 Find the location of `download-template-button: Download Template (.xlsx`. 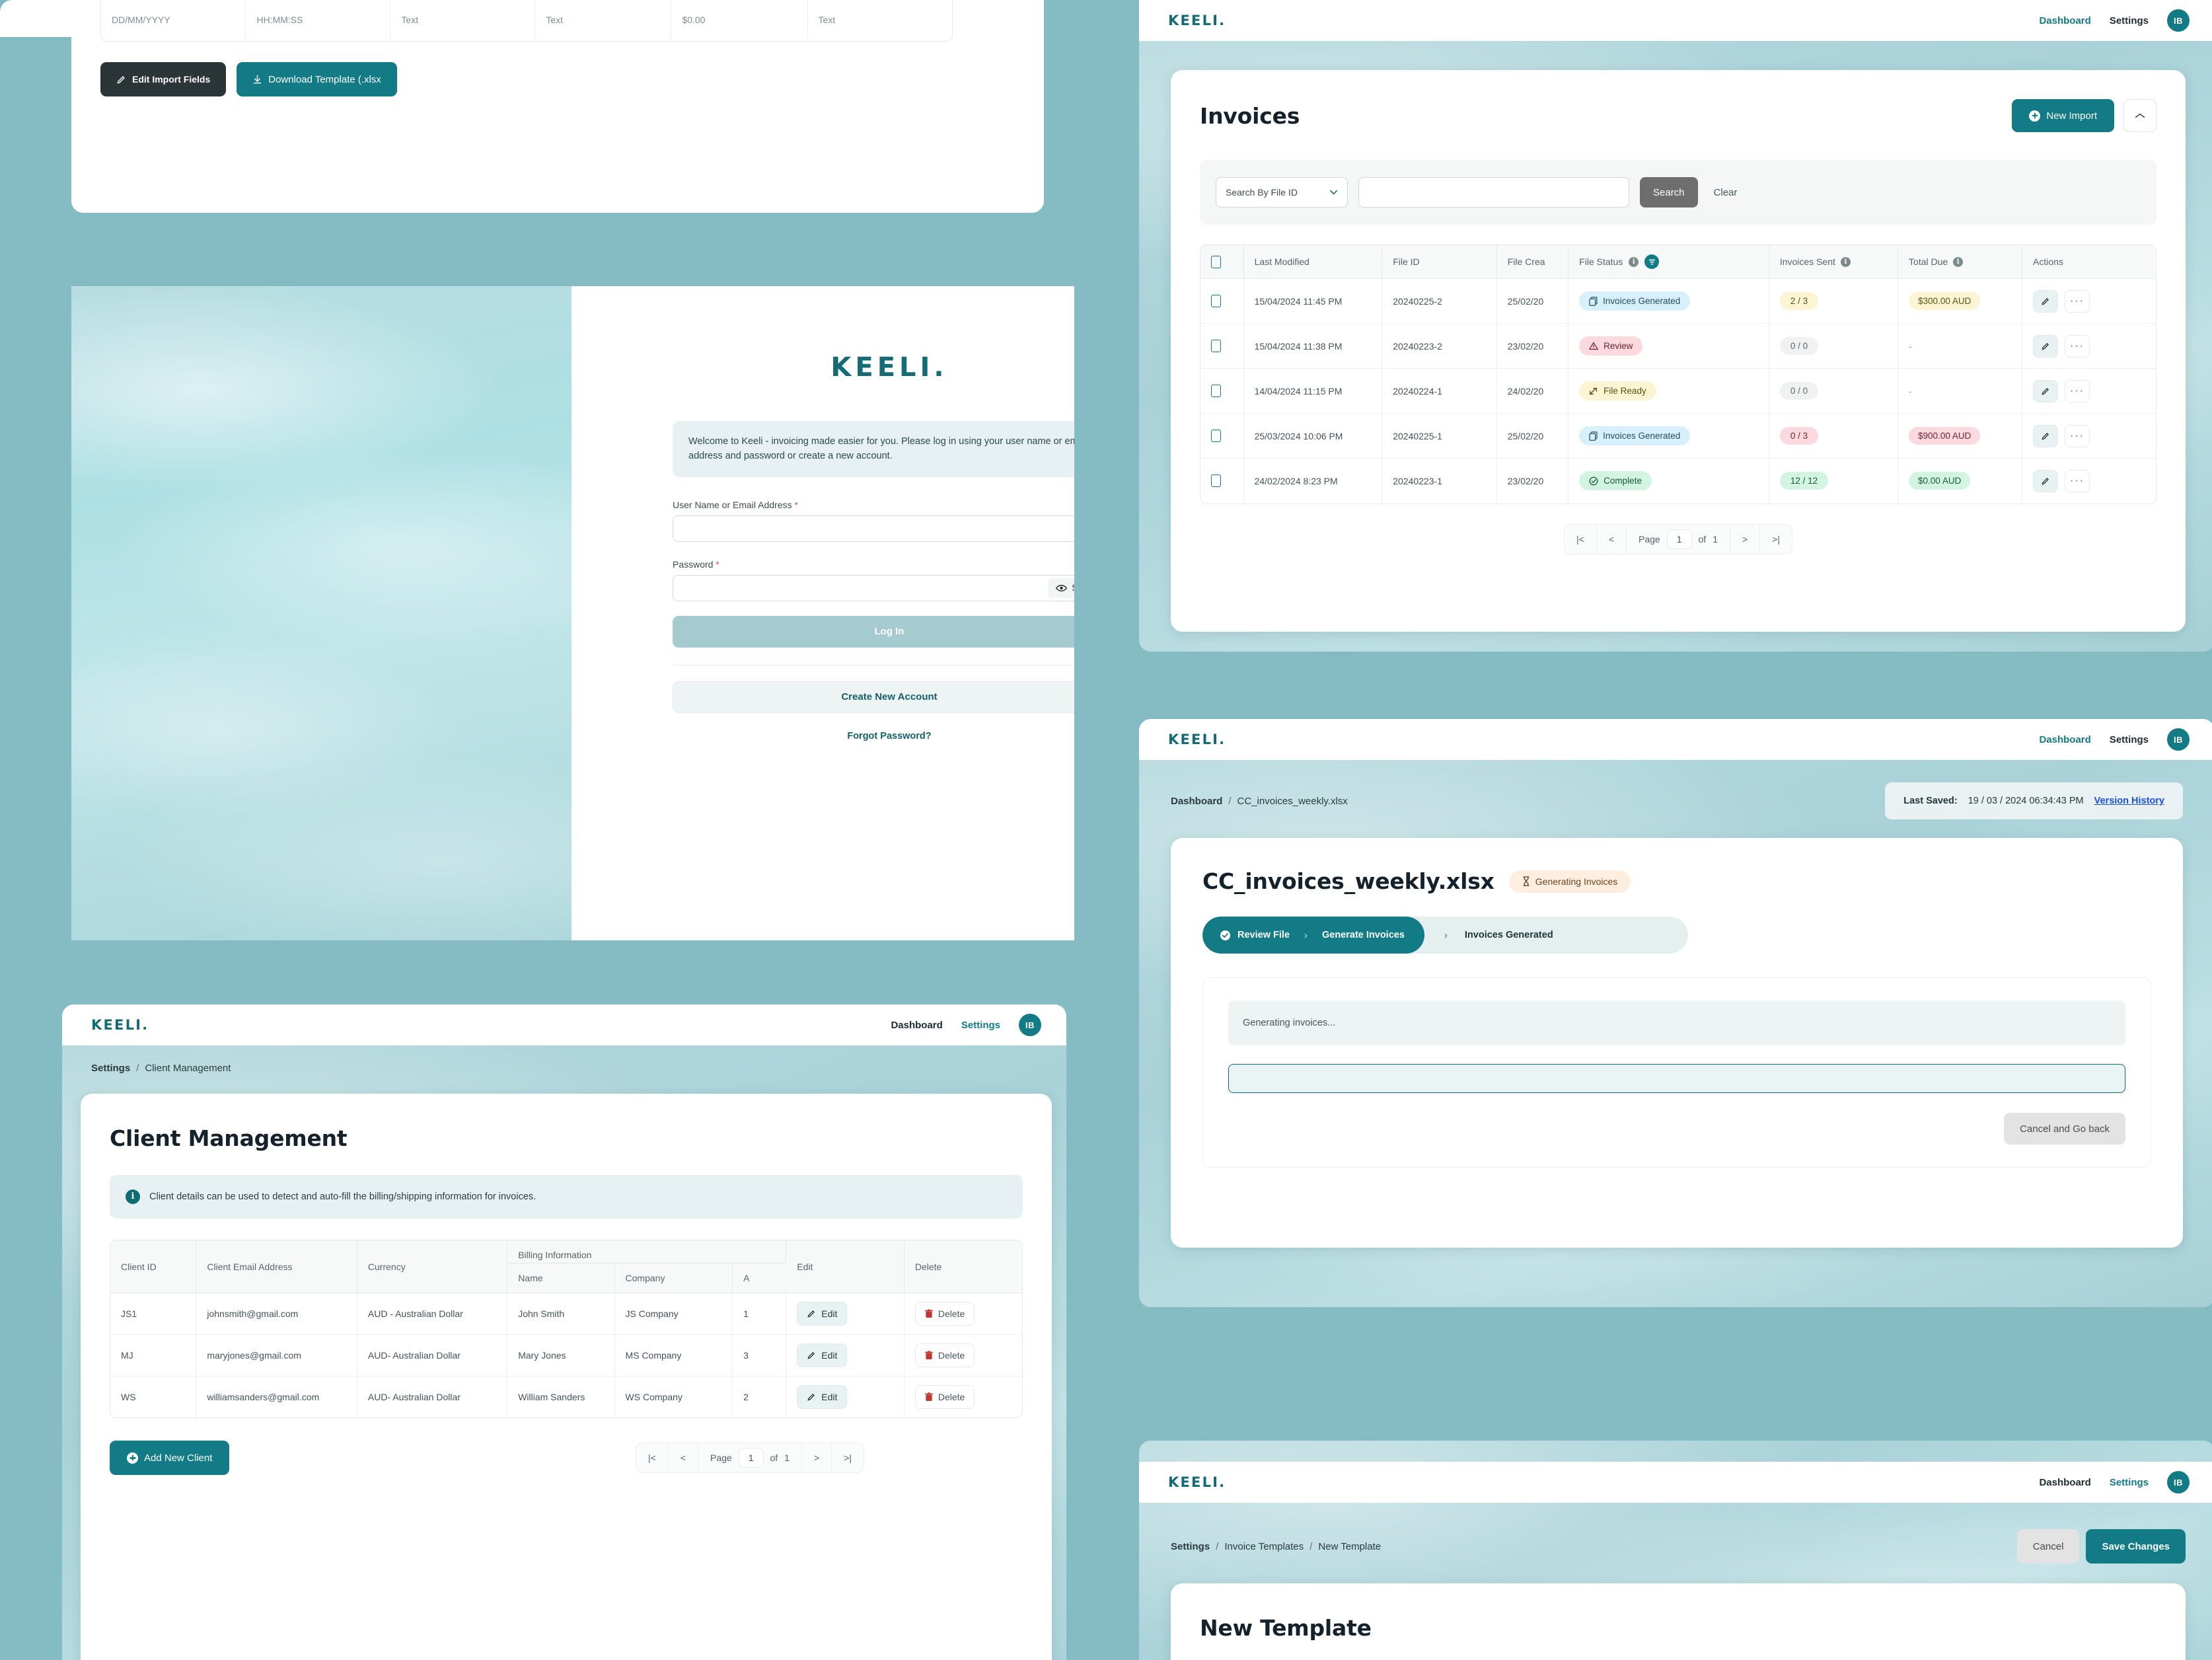

download-template-button: Download Template (.xlsx is located at coordinates (317, 79).